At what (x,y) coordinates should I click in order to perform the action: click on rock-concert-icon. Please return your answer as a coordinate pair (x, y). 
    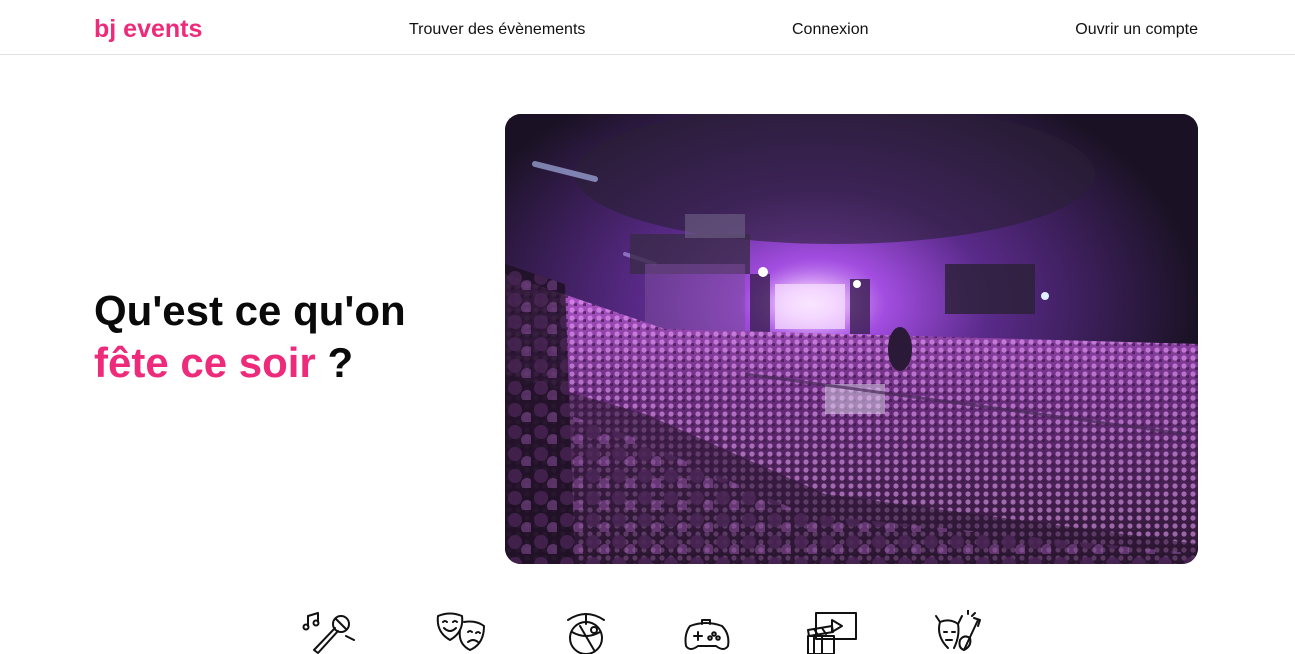
    Looking at the image, I should click on (958, 630).